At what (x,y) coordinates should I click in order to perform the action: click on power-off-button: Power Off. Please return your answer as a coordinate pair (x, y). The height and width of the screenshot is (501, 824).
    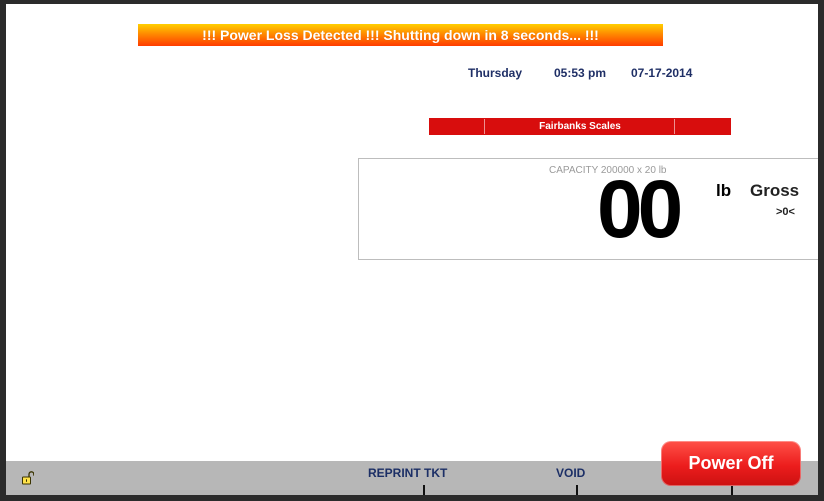
    Looking at the image, I should click on (731, 463).